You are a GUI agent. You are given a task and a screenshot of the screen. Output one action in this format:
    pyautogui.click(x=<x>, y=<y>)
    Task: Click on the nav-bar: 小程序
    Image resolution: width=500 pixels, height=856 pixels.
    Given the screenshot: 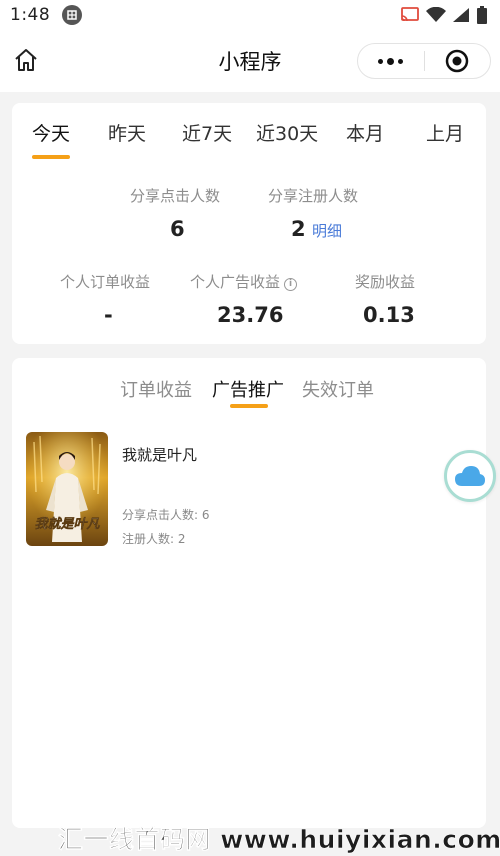 What is the action you would take?
    pyautogui.click(x=250, y=61)
    